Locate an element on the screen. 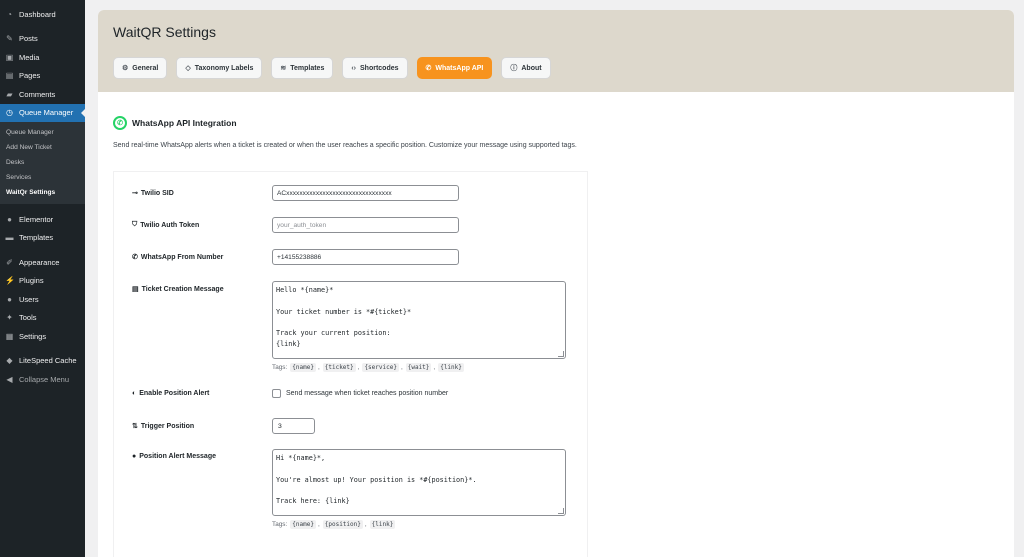 This screenshot has width=1024, height=557. label-text: Ticket Creation Message is located at coordinates (182, 289).